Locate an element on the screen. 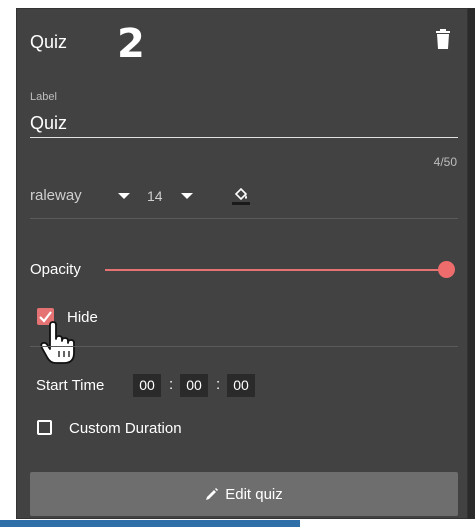 The width and height of the screenshot is (475, 527). font-family-select: raleway is located at coordinates (56, 195).